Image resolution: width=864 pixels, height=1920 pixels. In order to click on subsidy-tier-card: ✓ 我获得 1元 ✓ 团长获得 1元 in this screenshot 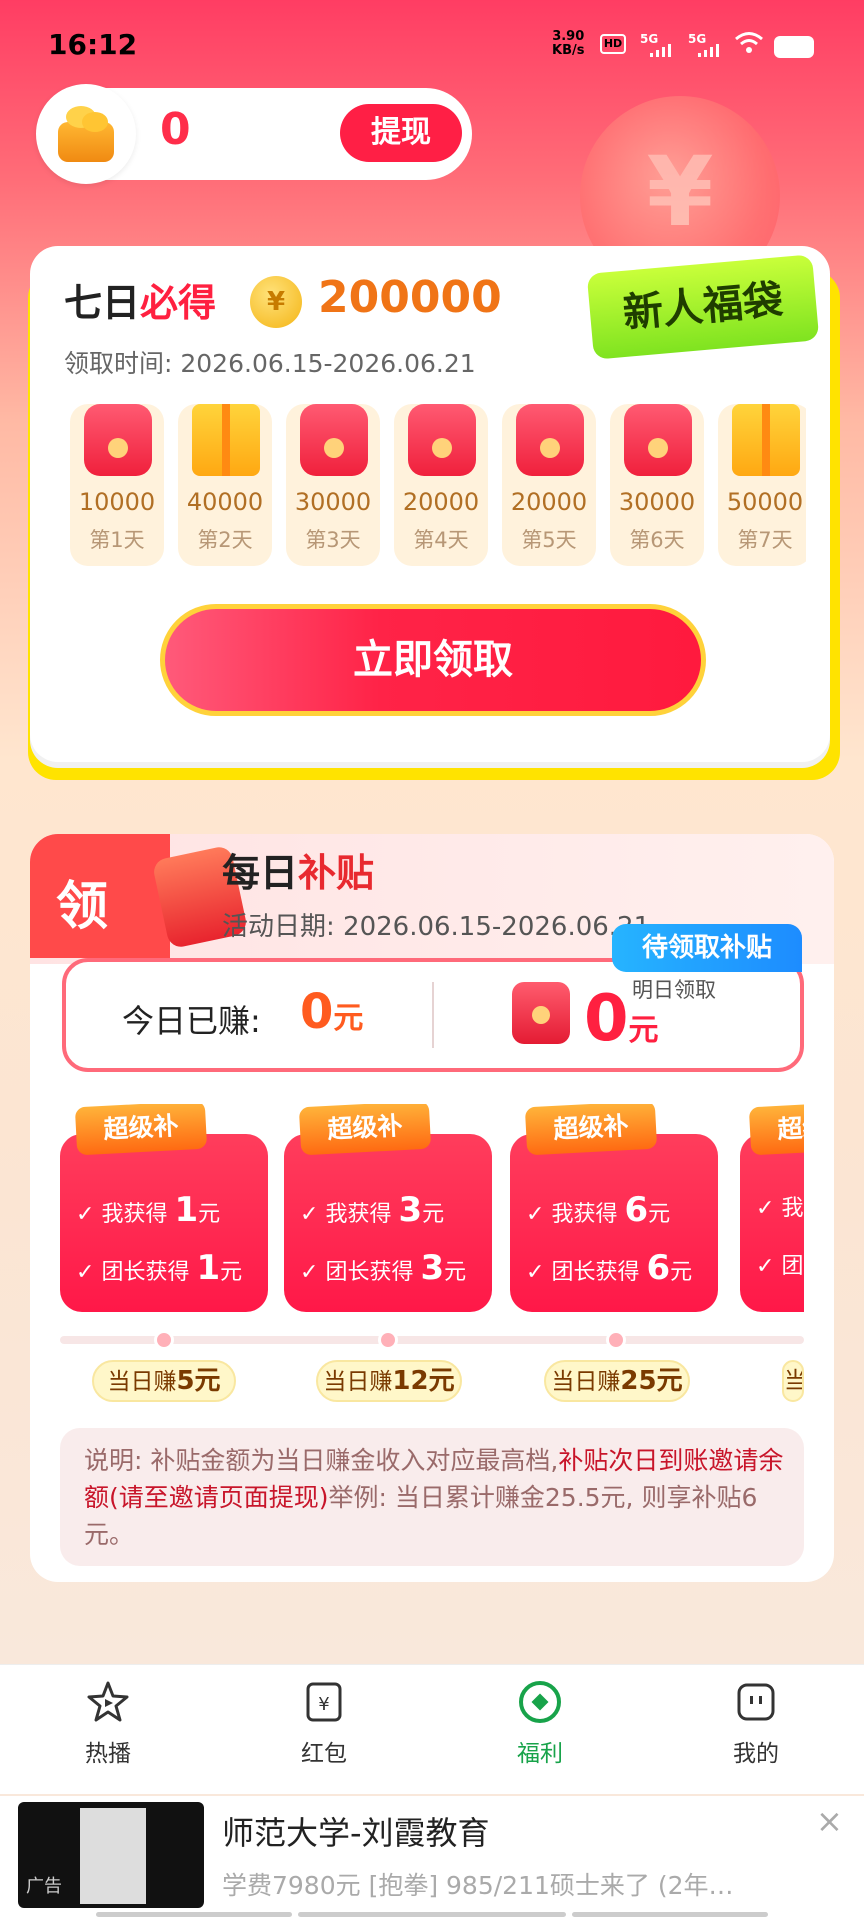, I will do `click(164, 1223)`.